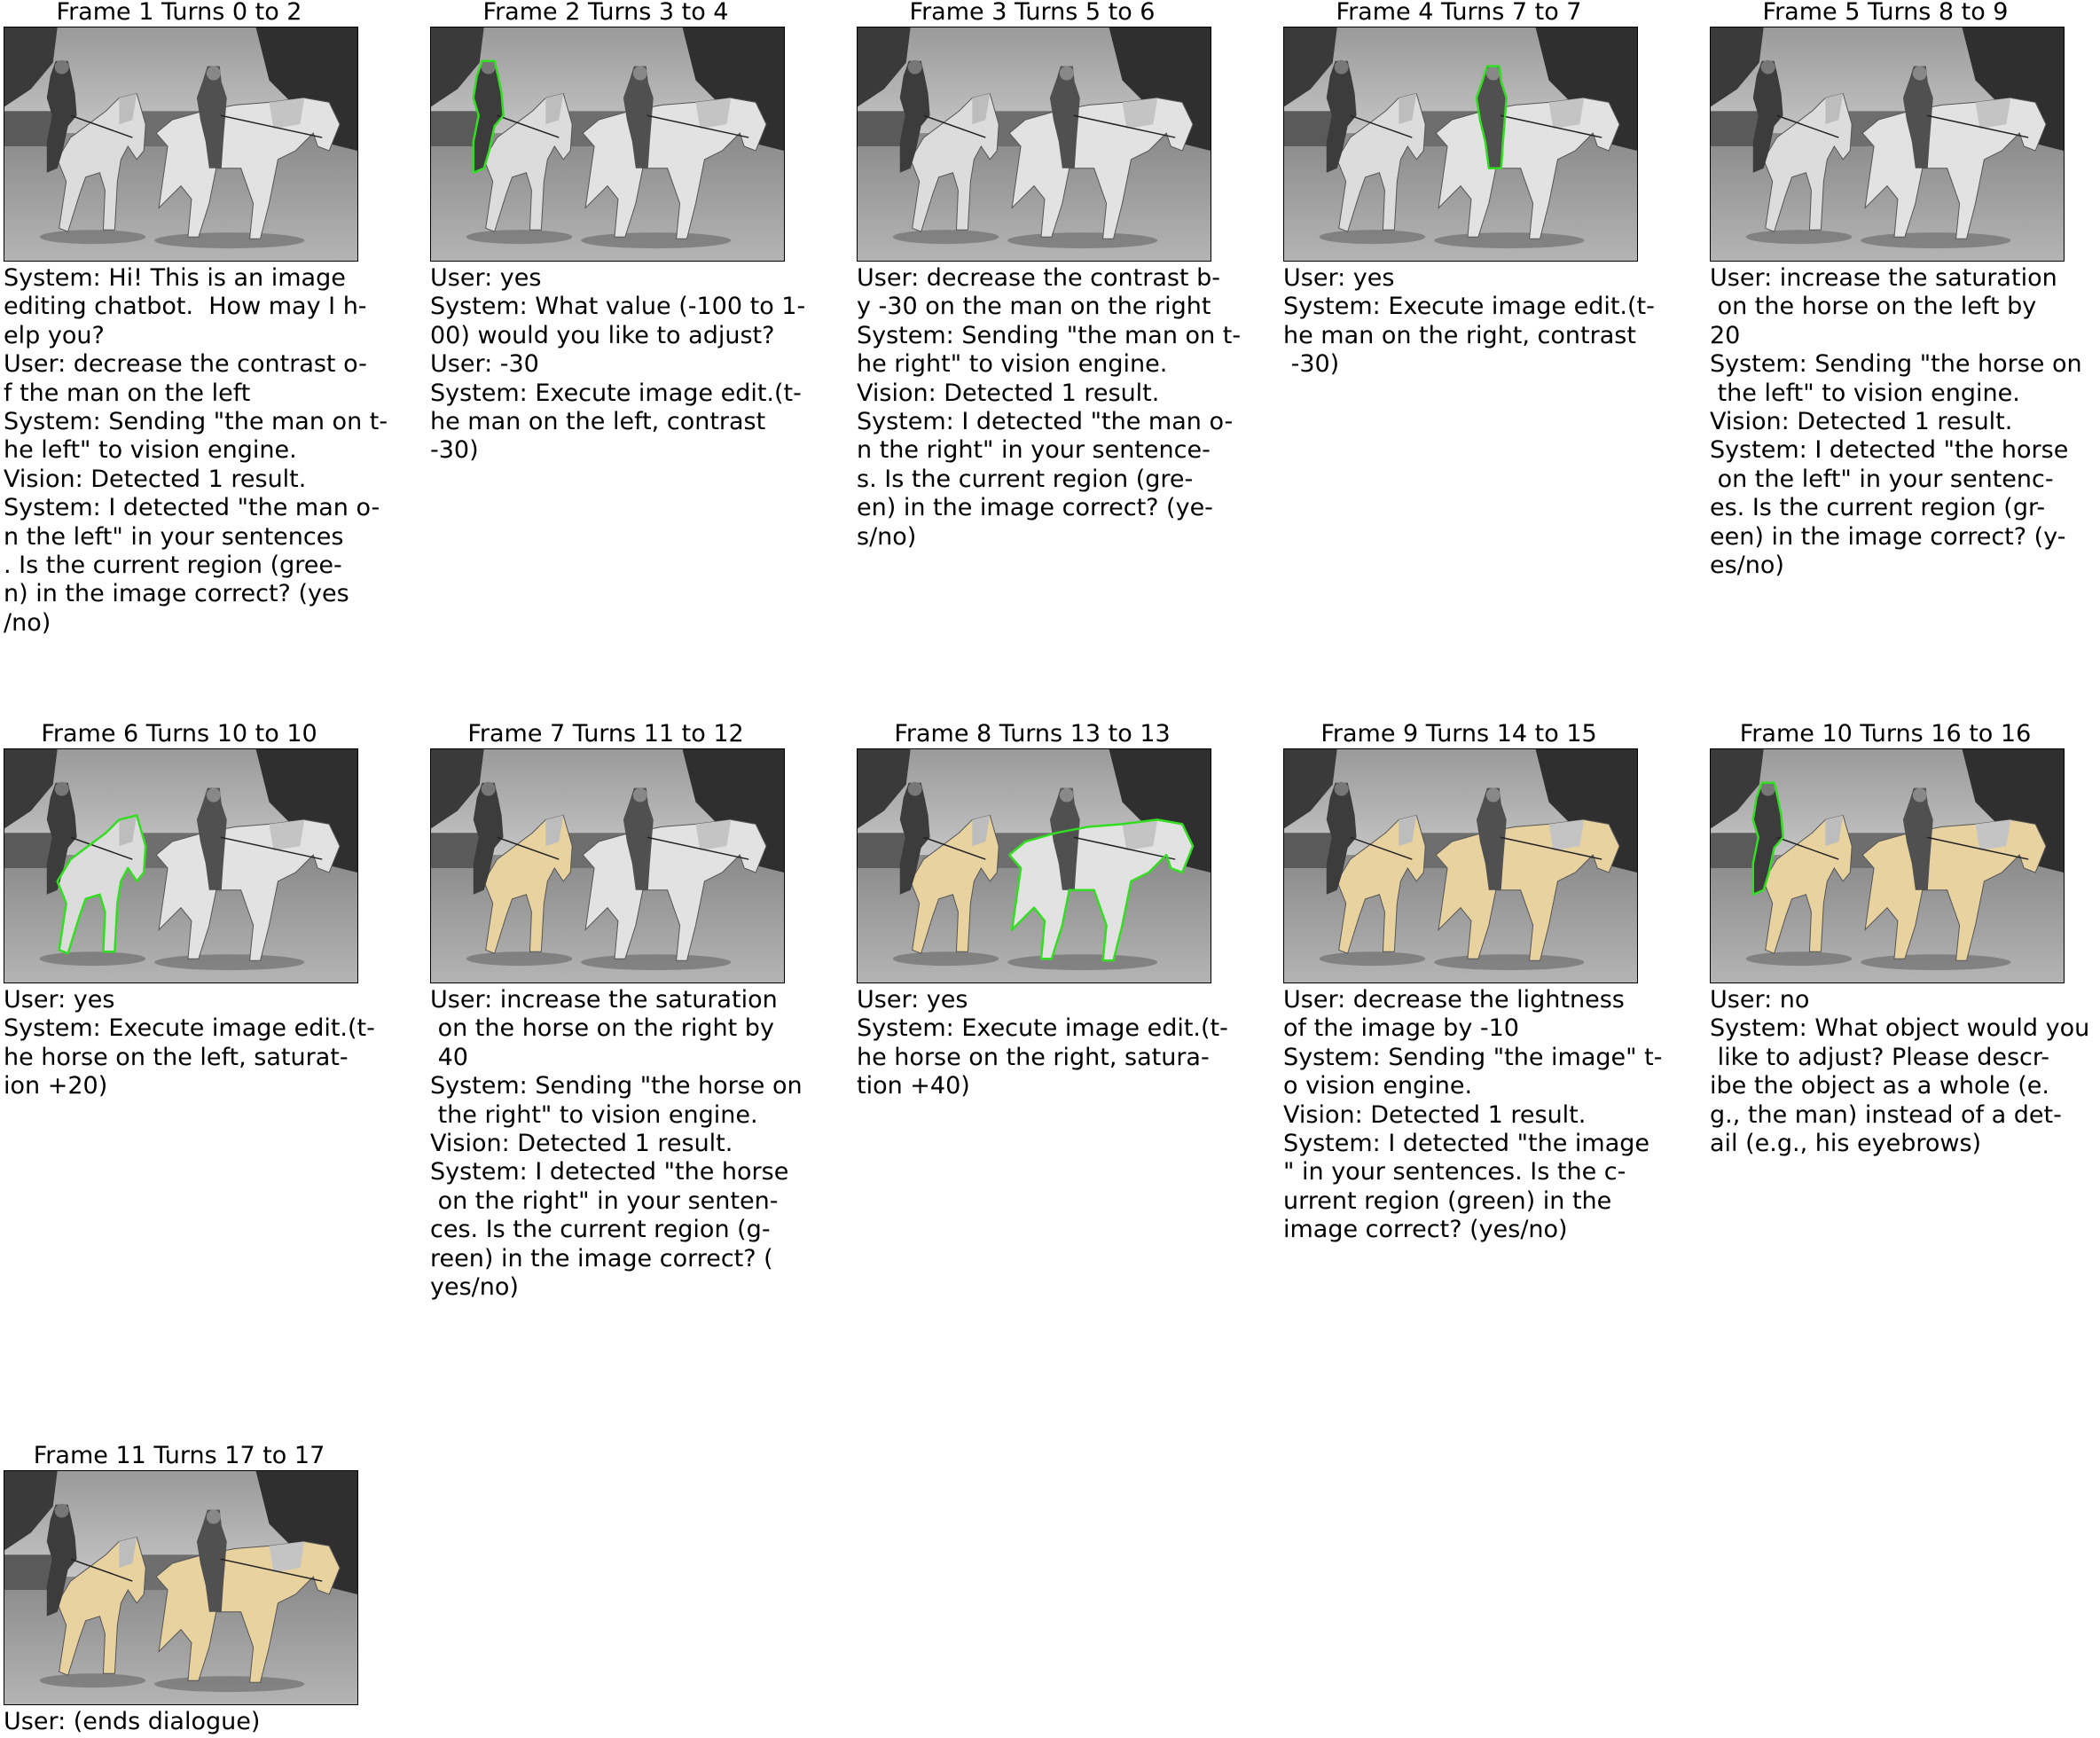  I want to click on frame-title: Frame 2 Turns 3 to 4, so click(605, 13).